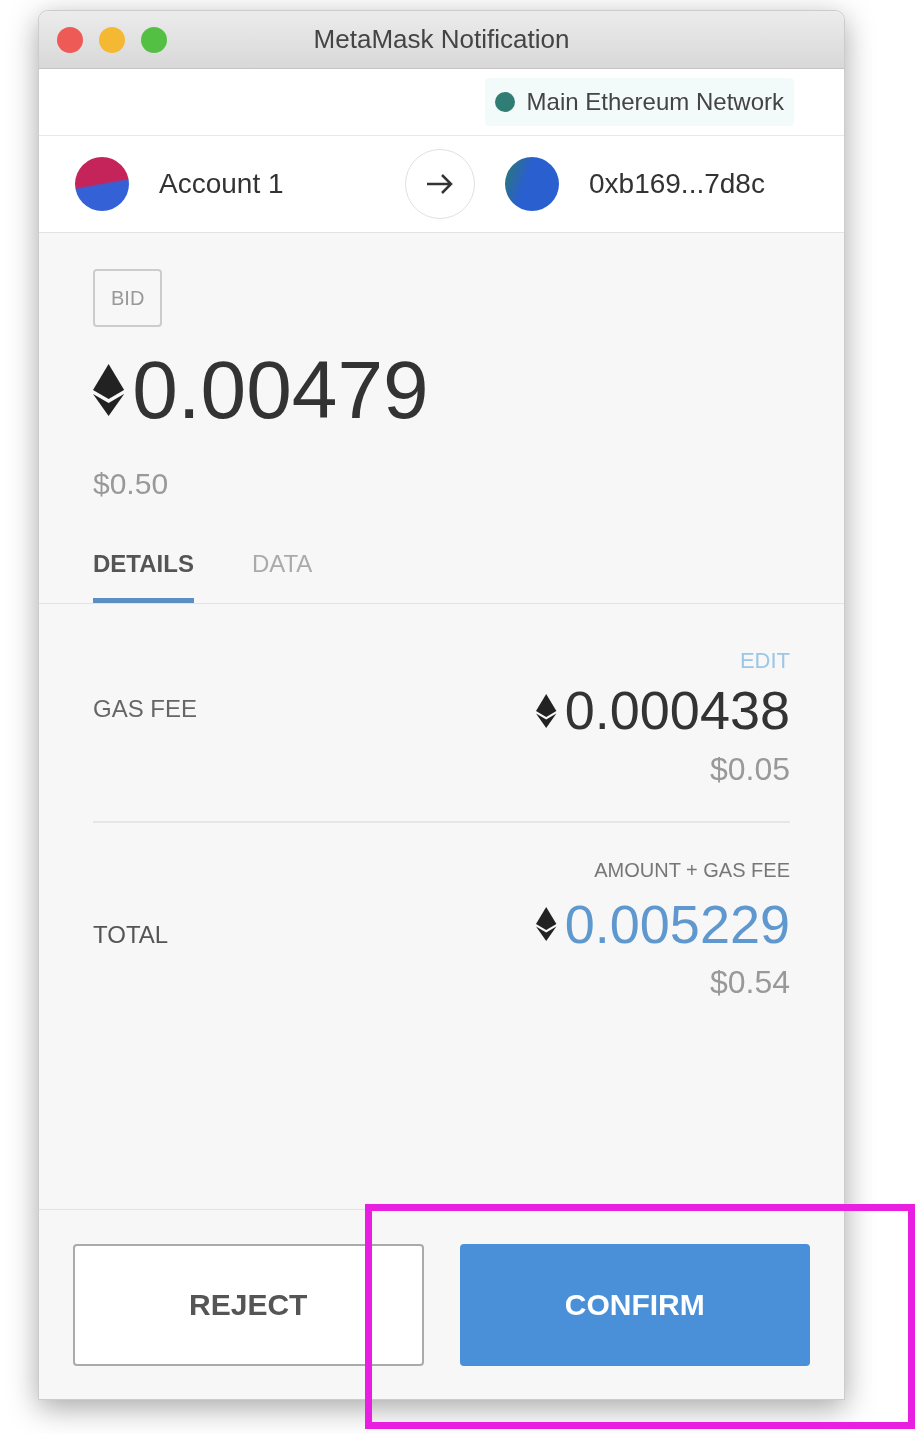 The height and width of the screenshot is (1434, 915). What do you see at coordinates (143, 574) in the screenshot?
I see `tab: DETAILS` at bounding box center [143, 574].